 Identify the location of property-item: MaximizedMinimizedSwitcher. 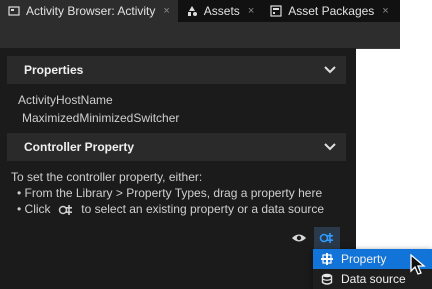
(100, 118).